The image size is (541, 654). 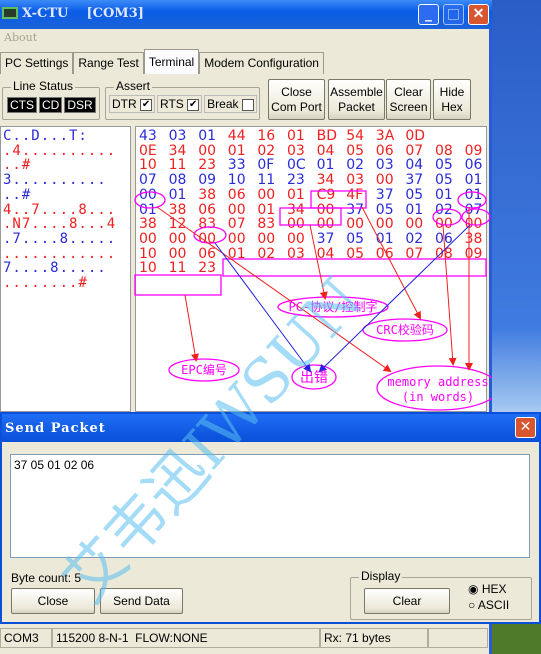 I want to click on close-window-button: ✕, so click(x=478, y=14).